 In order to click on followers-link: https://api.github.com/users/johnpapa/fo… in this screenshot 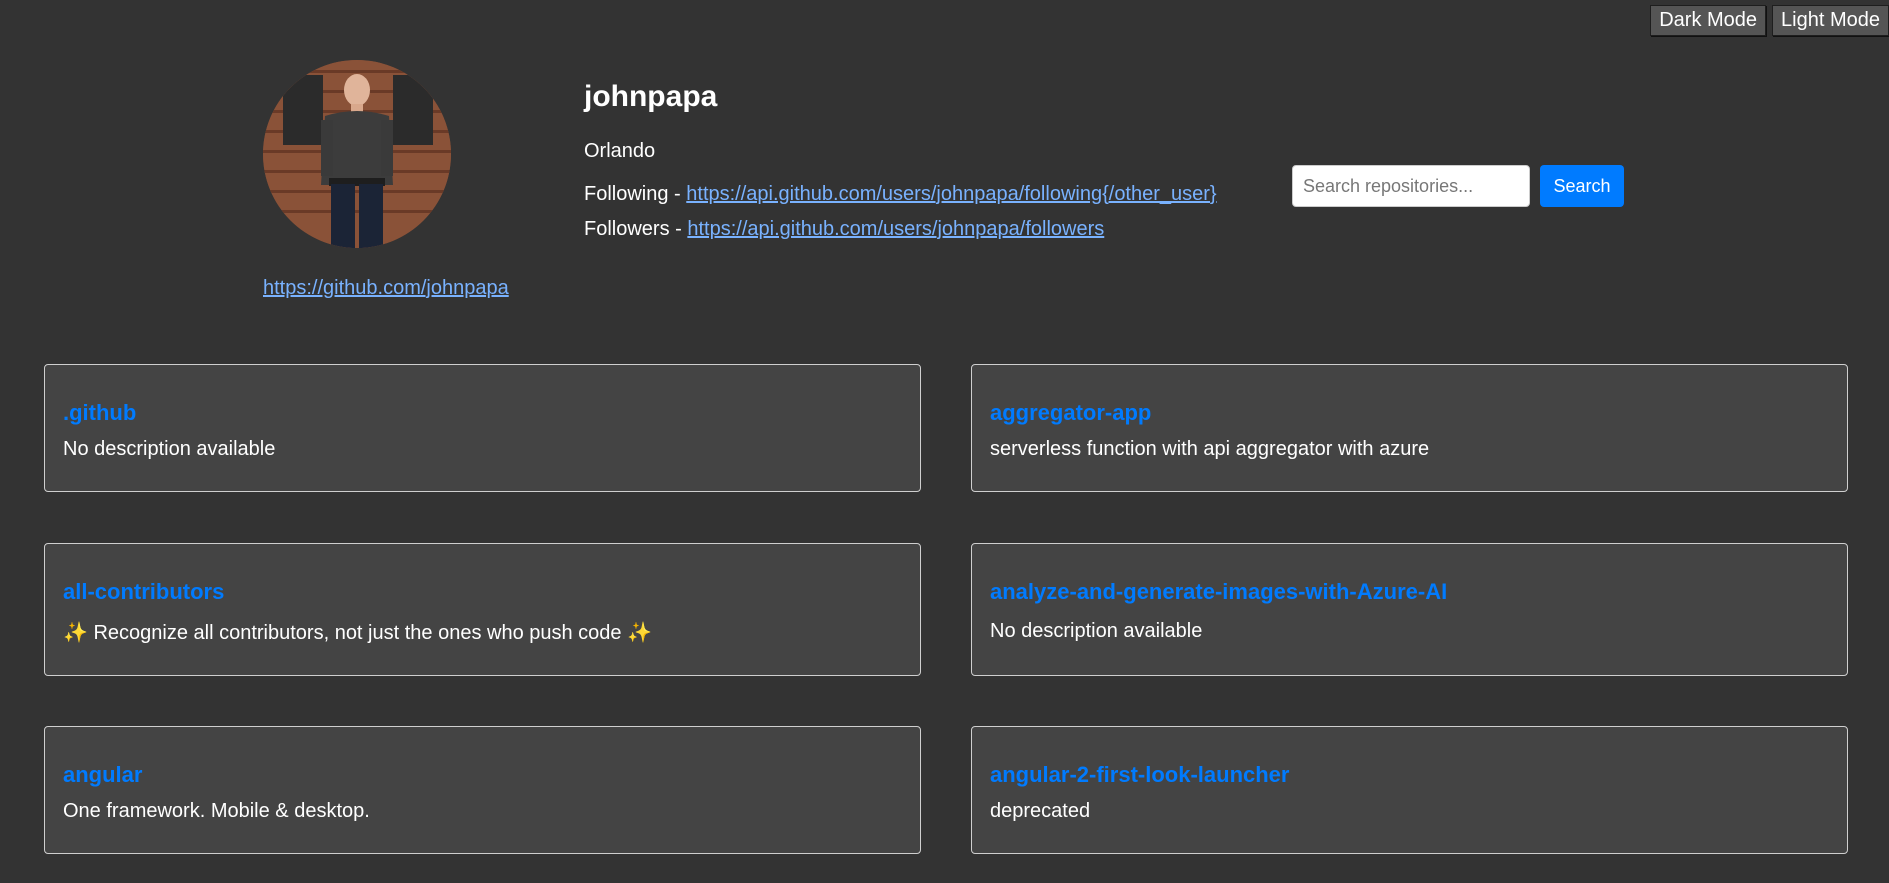, I will do `click(895, 229)`.